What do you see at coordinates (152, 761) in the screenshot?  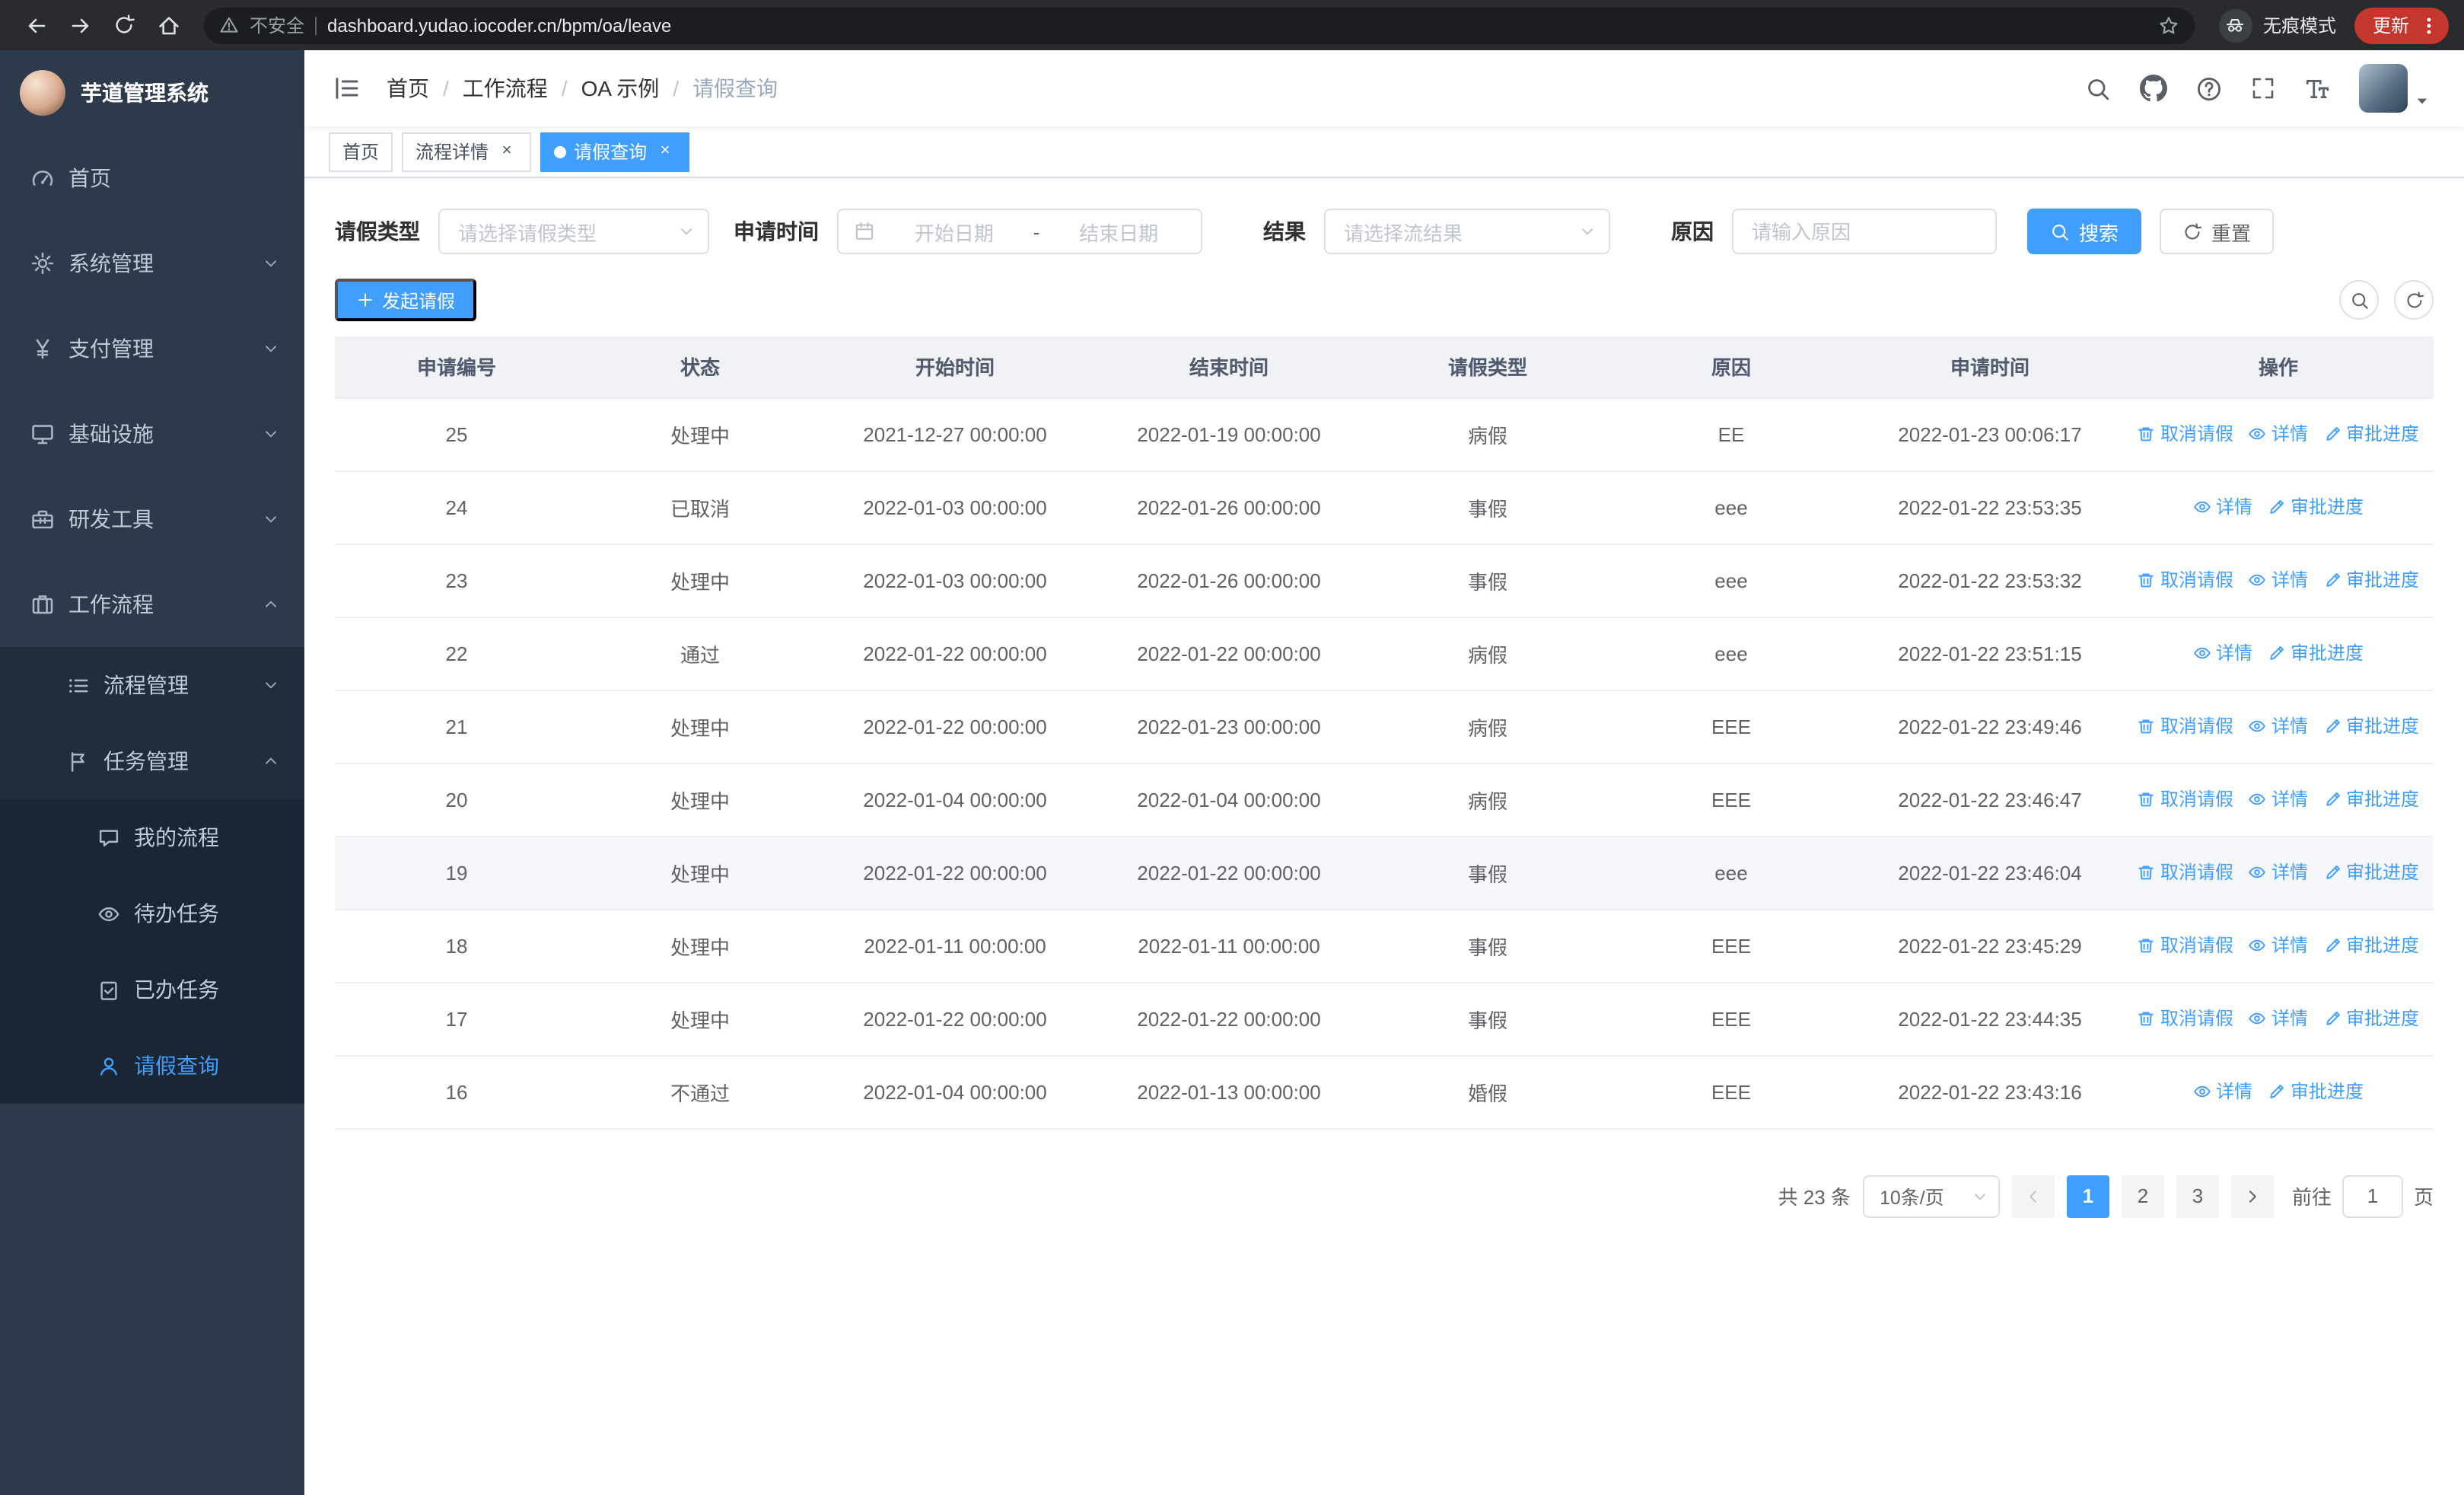 I see `sidebar-item-task-mgmt: 任务管理` at bounding box center [152, 761].